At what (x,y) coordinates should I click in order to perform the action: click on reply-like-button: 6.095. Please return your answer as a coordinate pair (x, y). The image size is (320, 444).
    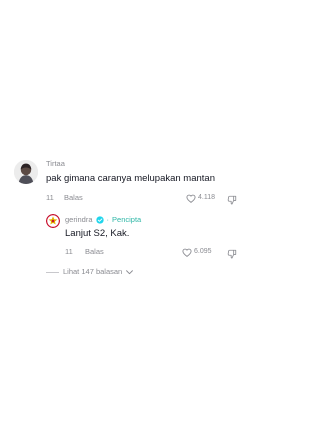
    Looking at the image, I should click on (197, 252).